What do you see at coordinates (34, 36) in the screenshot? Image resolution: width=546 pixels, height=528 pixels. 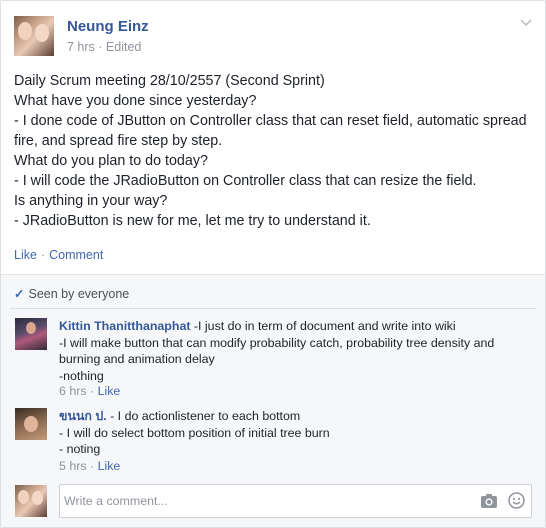 I see `author-avatar` at bounding box center [34, 36].